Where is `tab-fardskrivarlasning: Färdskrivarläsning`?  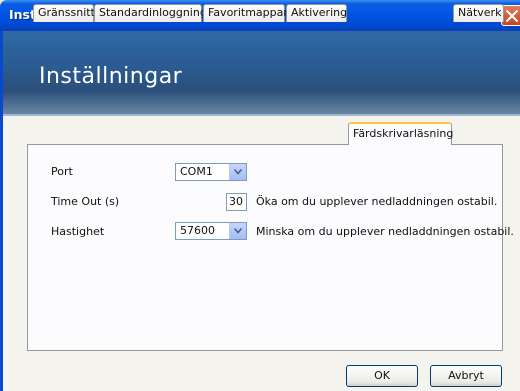 tab-fardskrivarlasning: Färdskrivarläsning is located at coordinates (400, 133).